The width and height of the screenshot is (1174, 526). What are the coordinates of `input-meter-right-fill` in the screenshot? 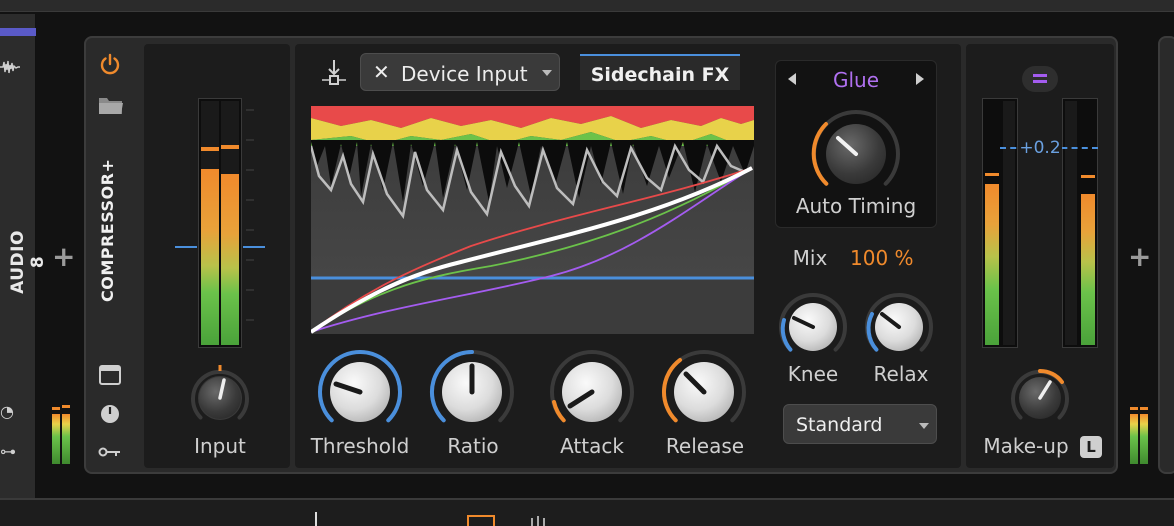 It's located at (230, 259).